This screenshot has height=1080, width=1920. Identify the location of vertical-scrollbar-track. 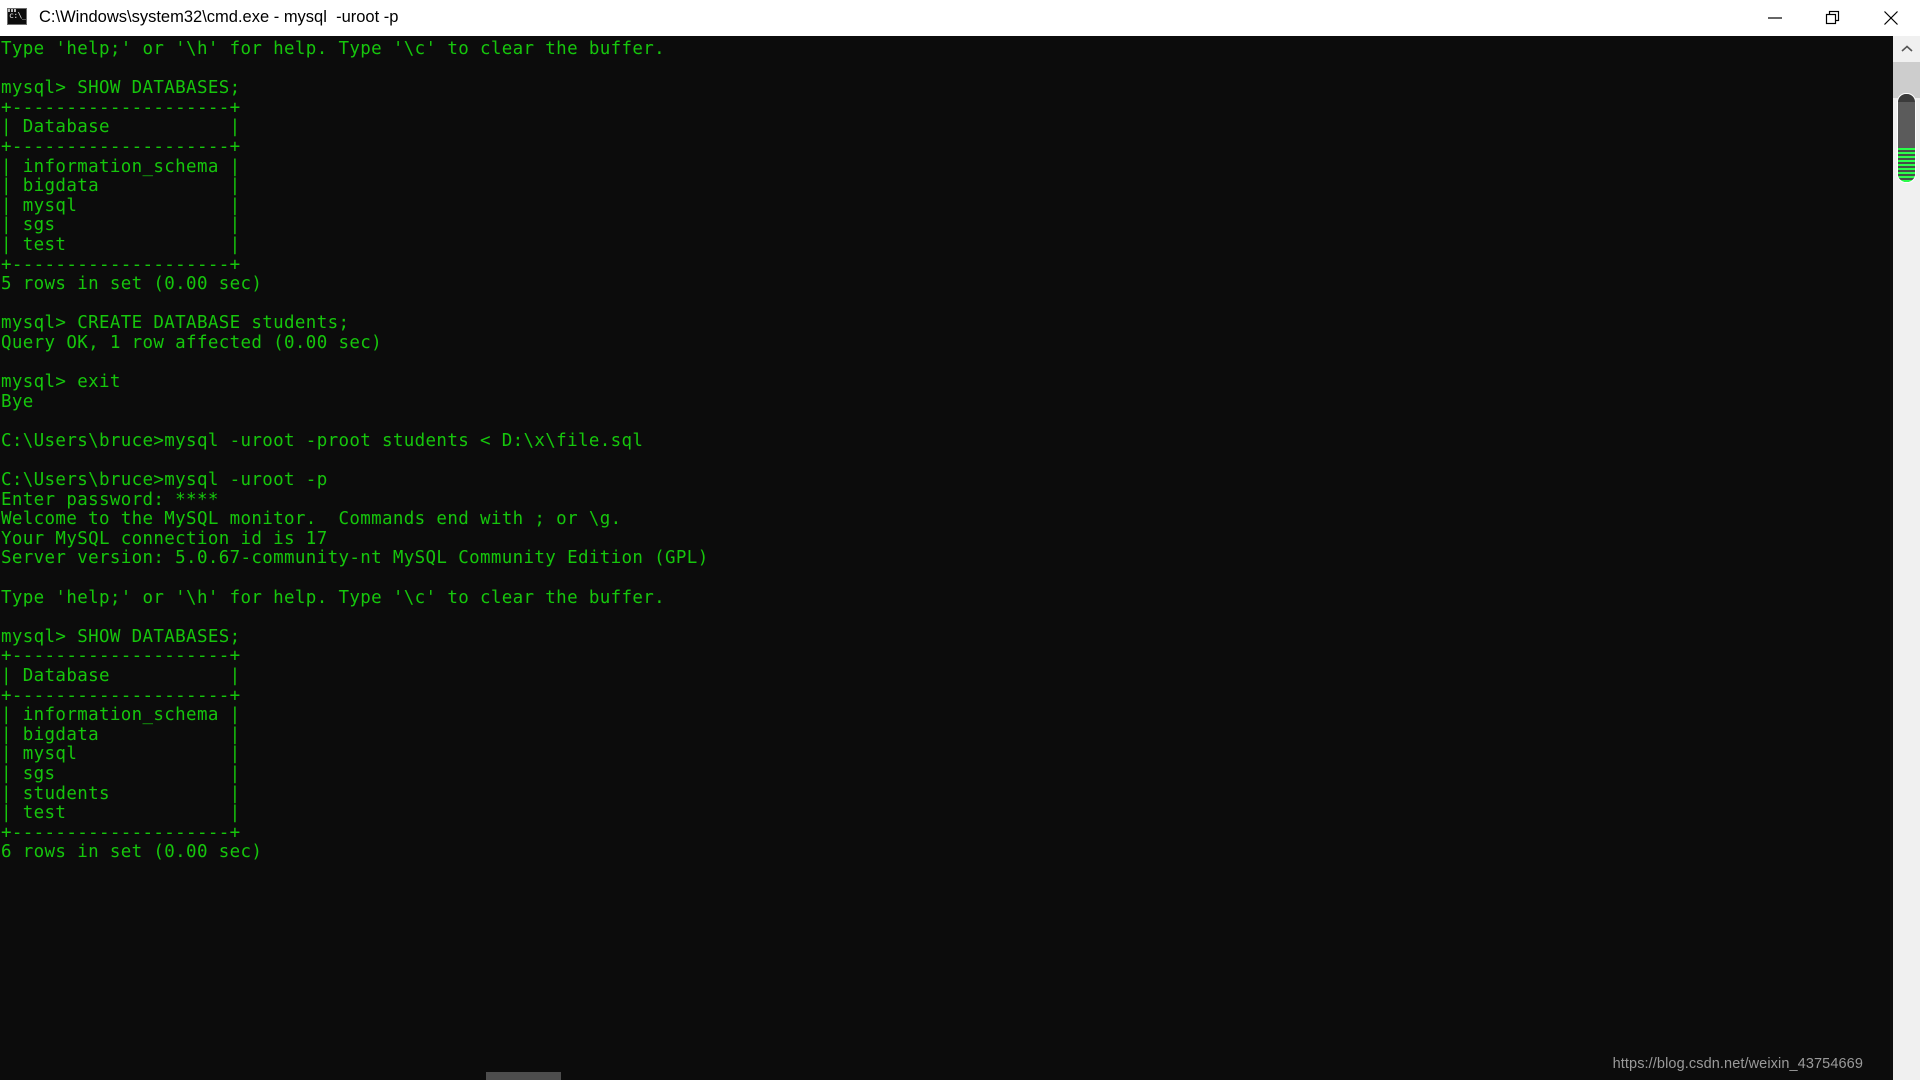
(1906, 571).